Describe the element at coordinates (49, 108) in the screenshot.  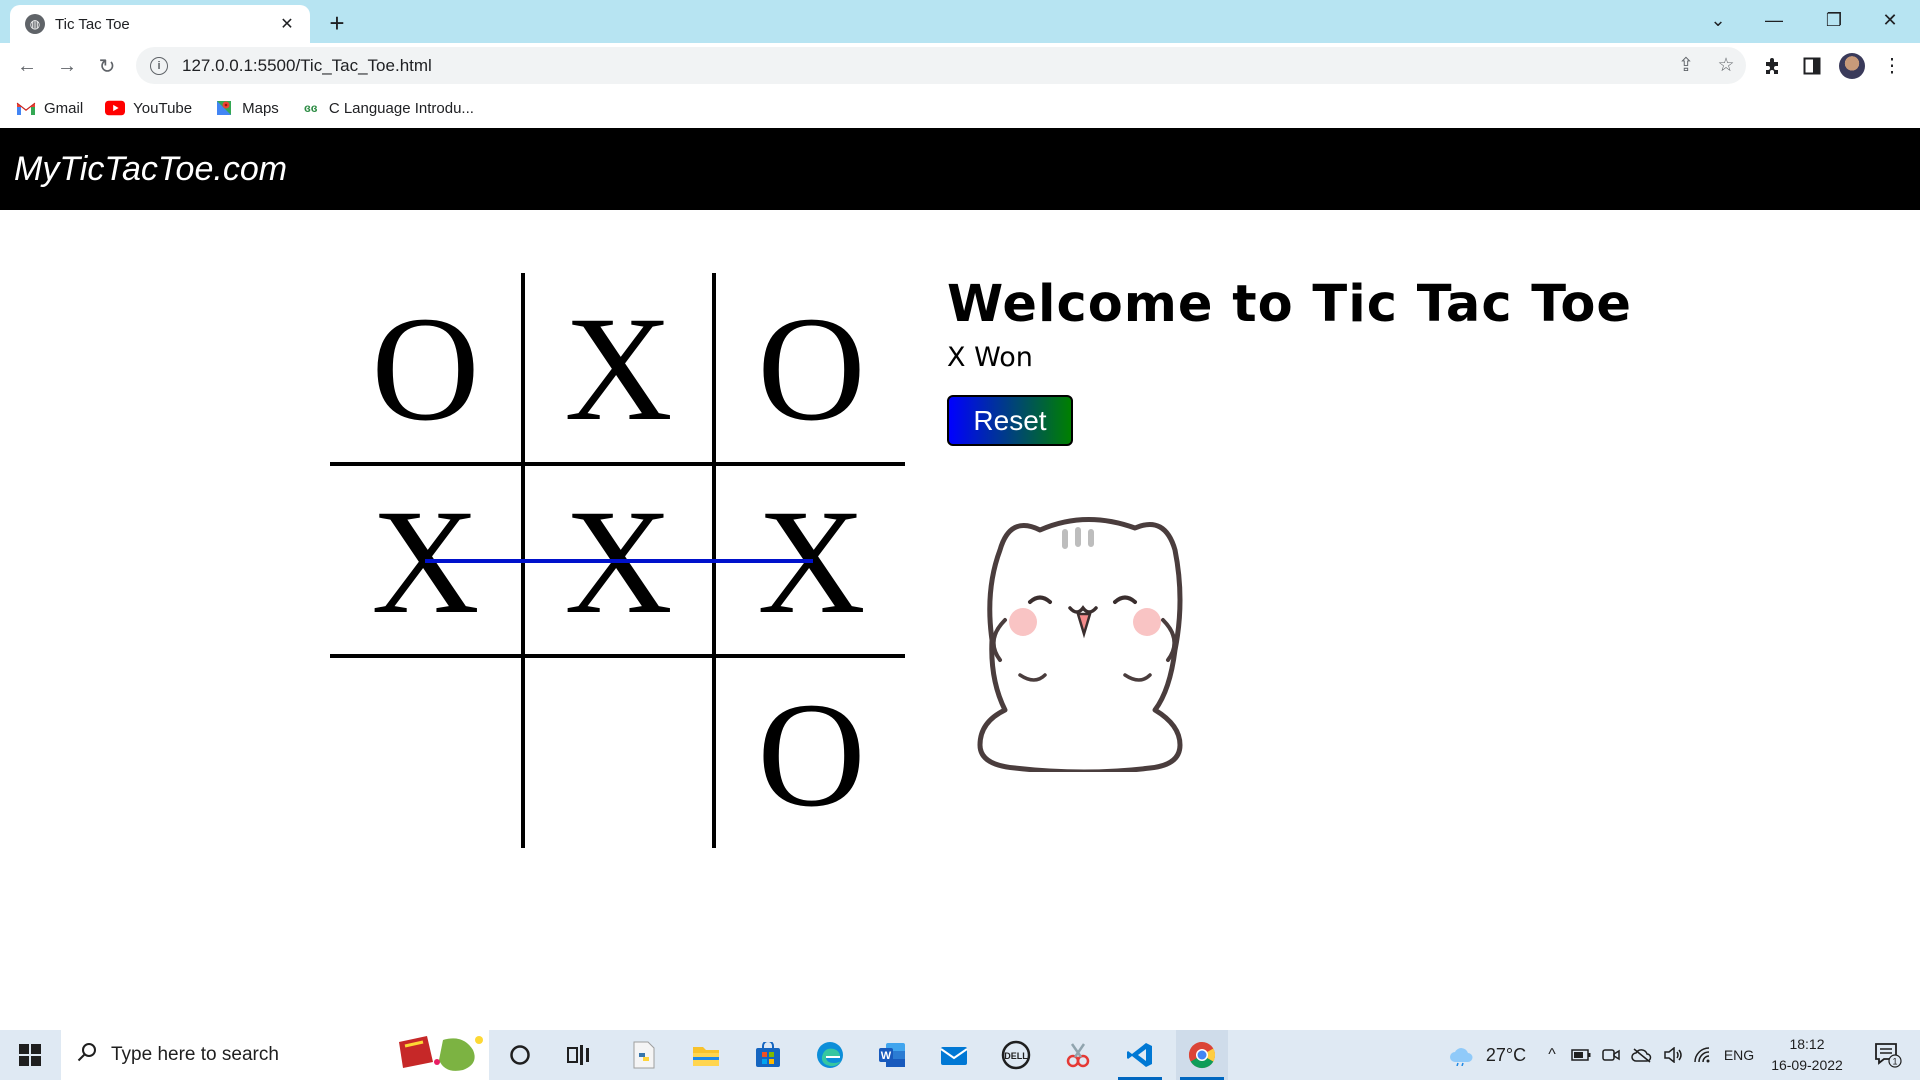
I see `bookmark-gmail: Gmail` at that location.